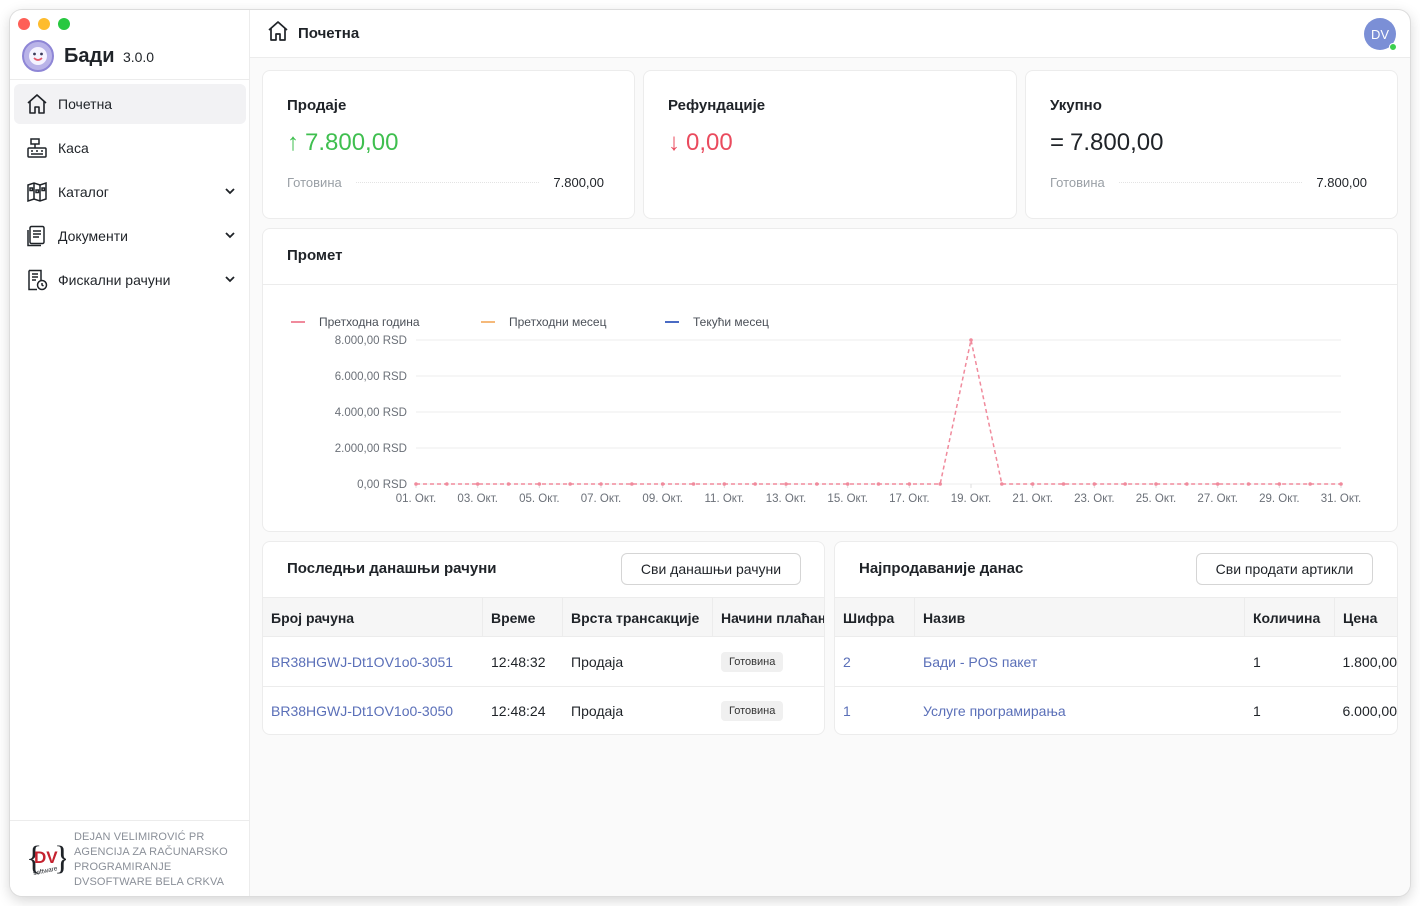 This screenshot has width=1420, height=906. What do you see at coordinates (1257, 662) in the screenshot?
I see `item-quantity: 1` at bounding box center [1257, 662].